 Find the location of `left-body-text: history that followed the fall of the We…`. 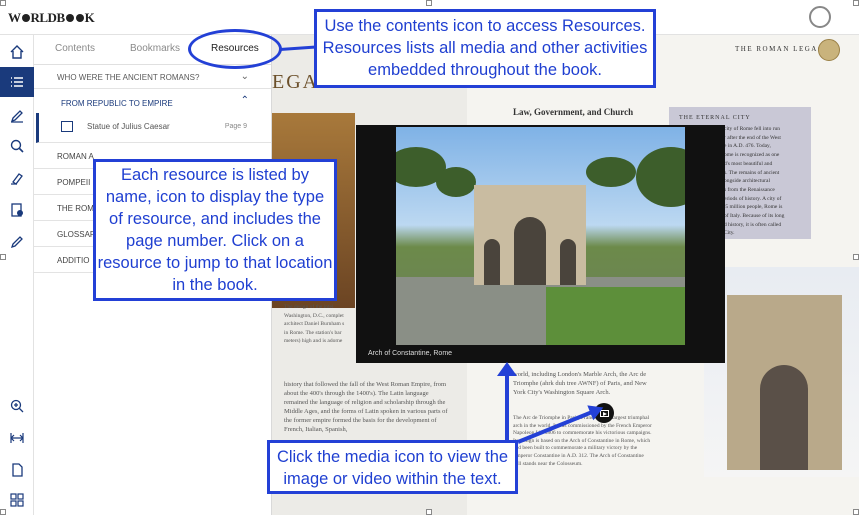

left-body-text: history that followed the fall of the We… is located at coordinates (366, 407).